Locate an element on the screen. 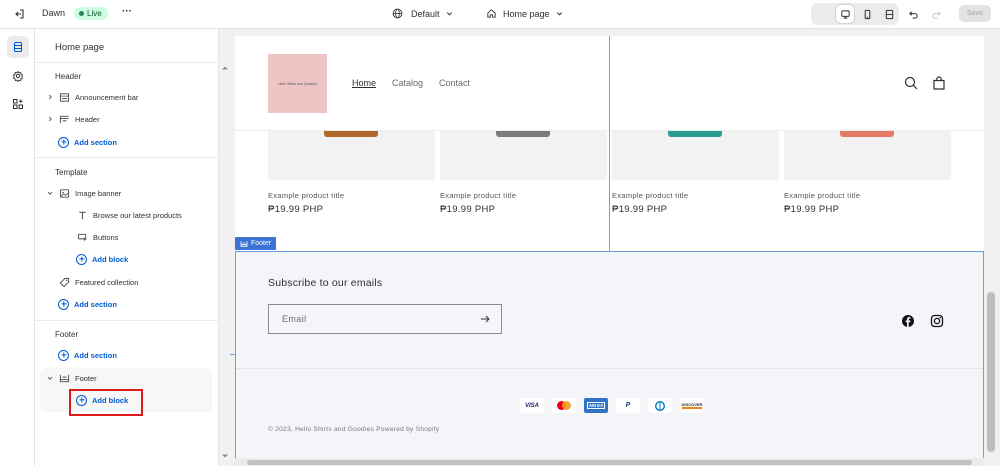  globe-icon is located at coordinates (397, 13).